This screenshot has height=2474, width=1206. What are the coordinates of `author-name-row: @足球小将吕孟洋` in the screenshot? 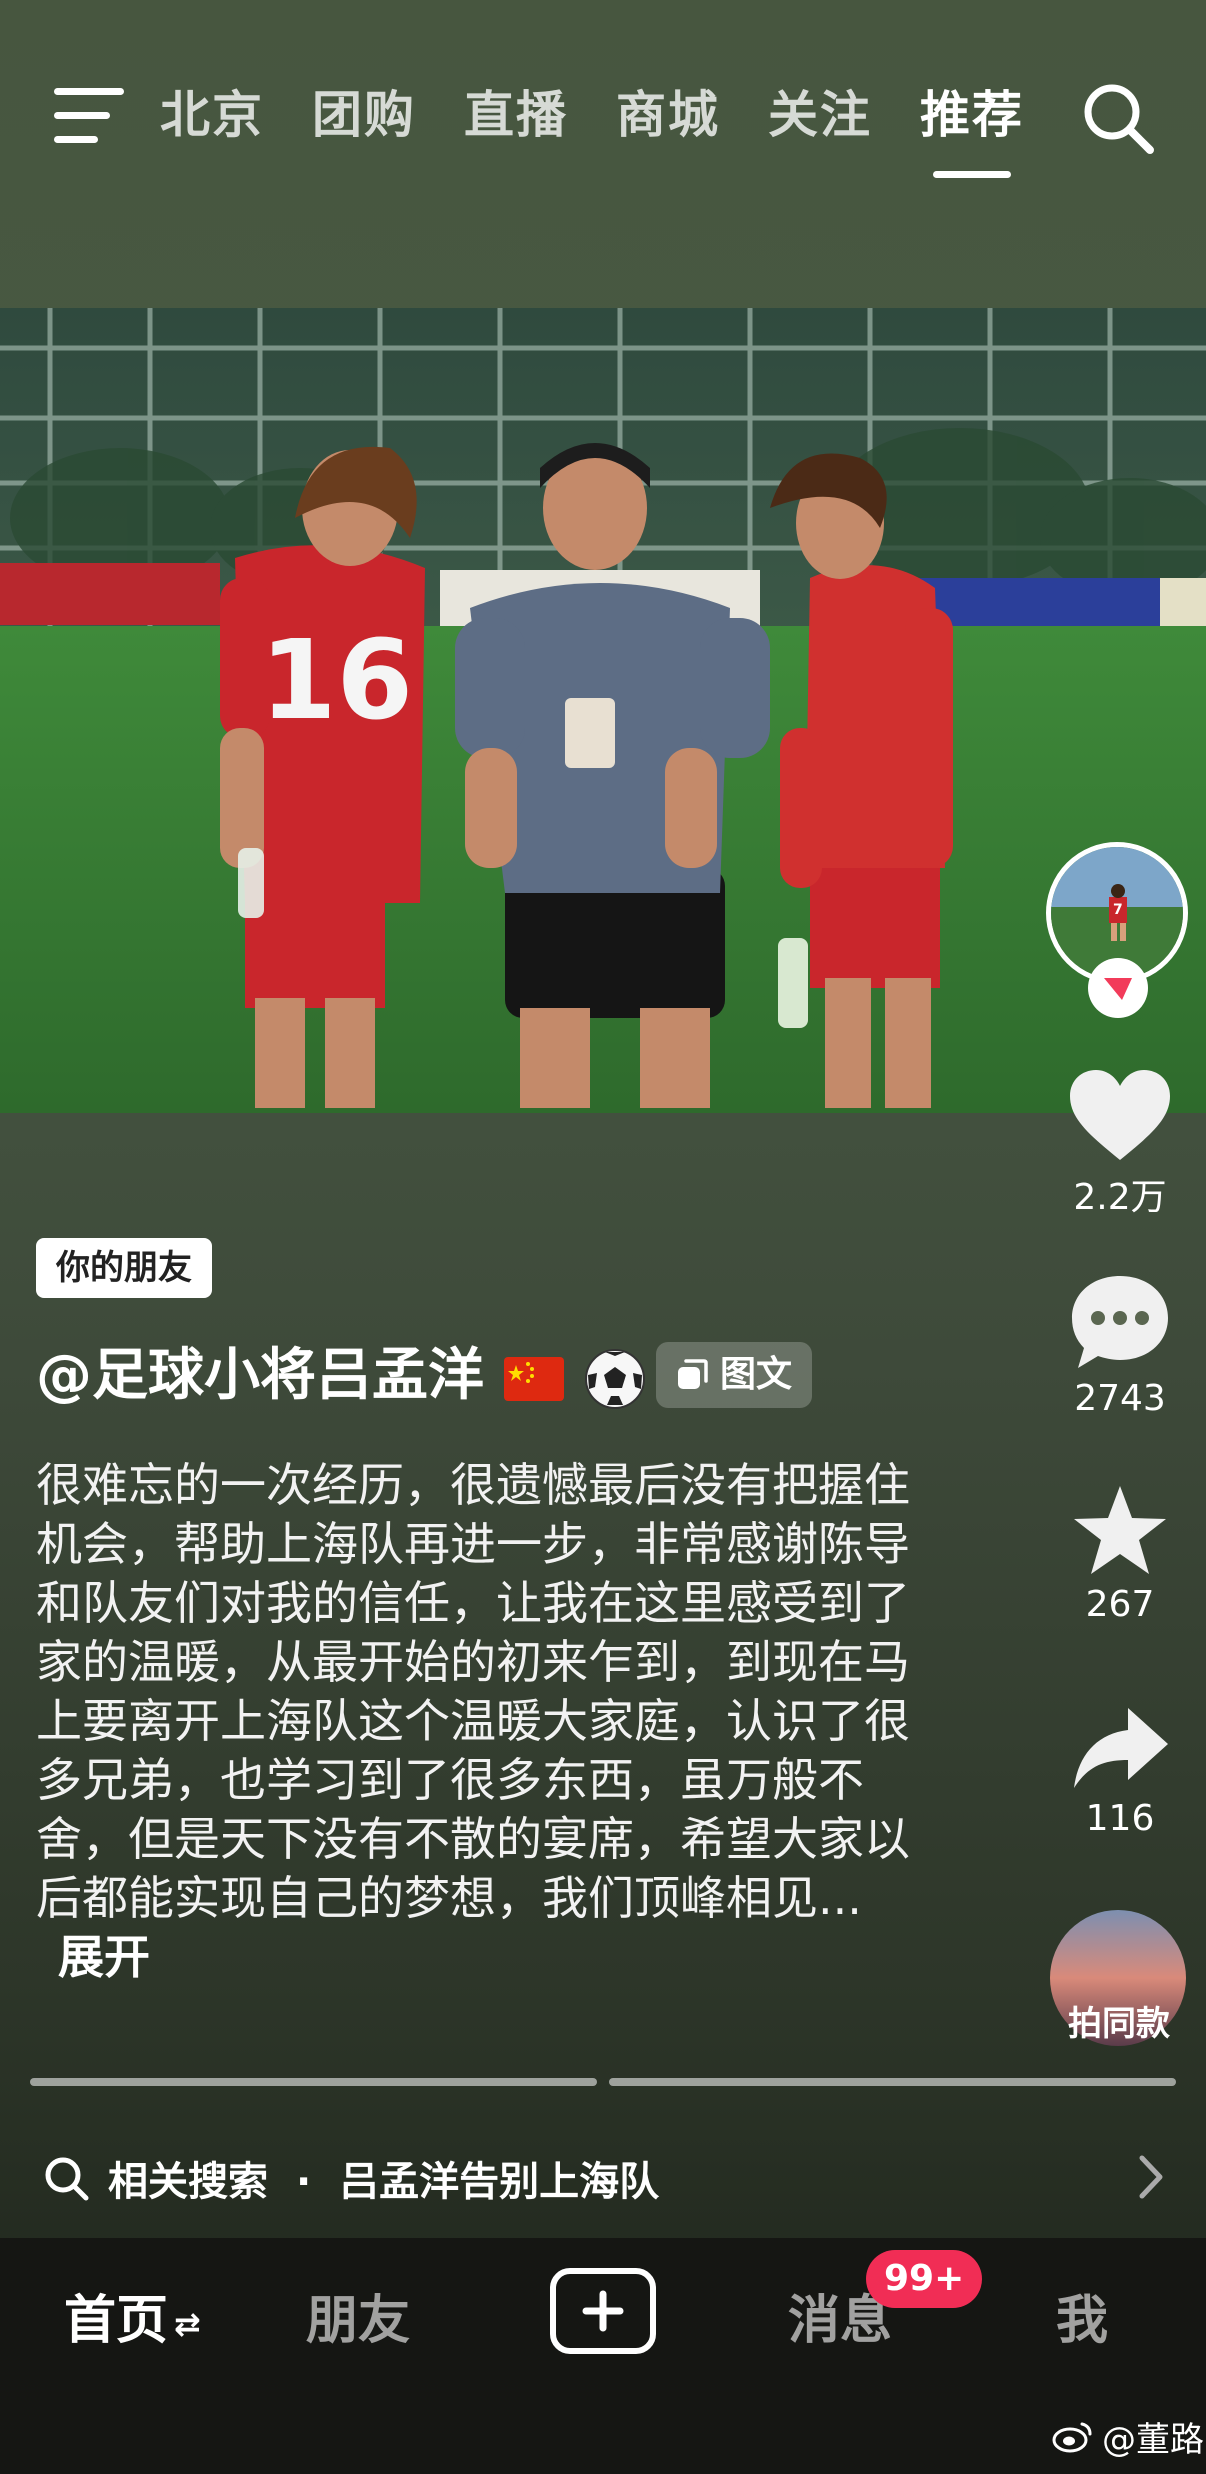 It's located at (341, 1376).